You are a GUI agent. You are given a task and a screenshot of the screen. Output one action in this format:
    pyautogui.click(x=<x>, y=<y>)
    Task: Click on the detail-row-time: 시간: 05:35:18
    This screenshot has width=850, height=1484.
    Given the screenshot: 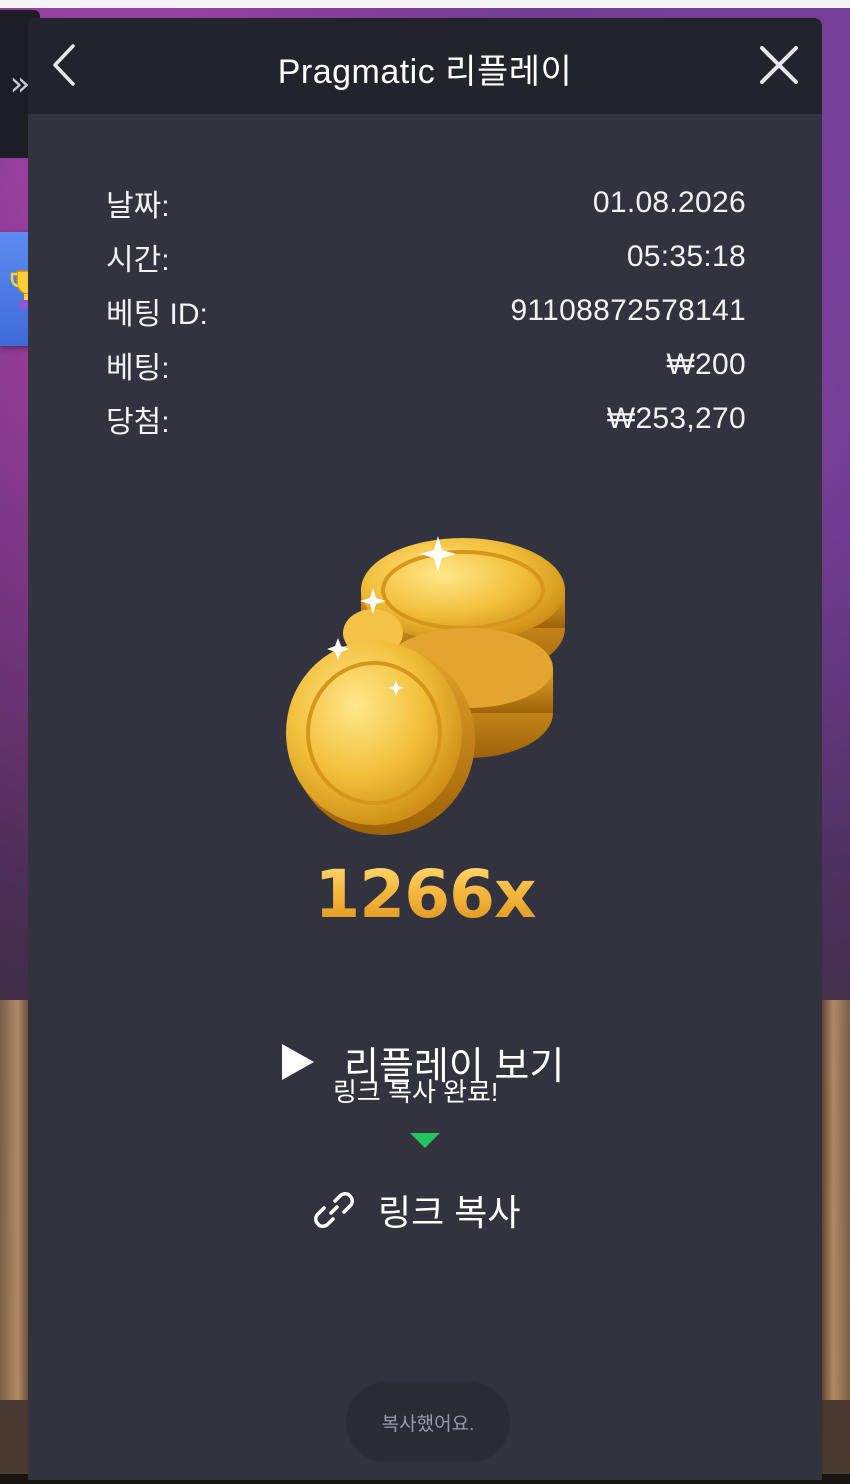 What is the action you would take?
    pyautogui.click(x=426, y=257)
    